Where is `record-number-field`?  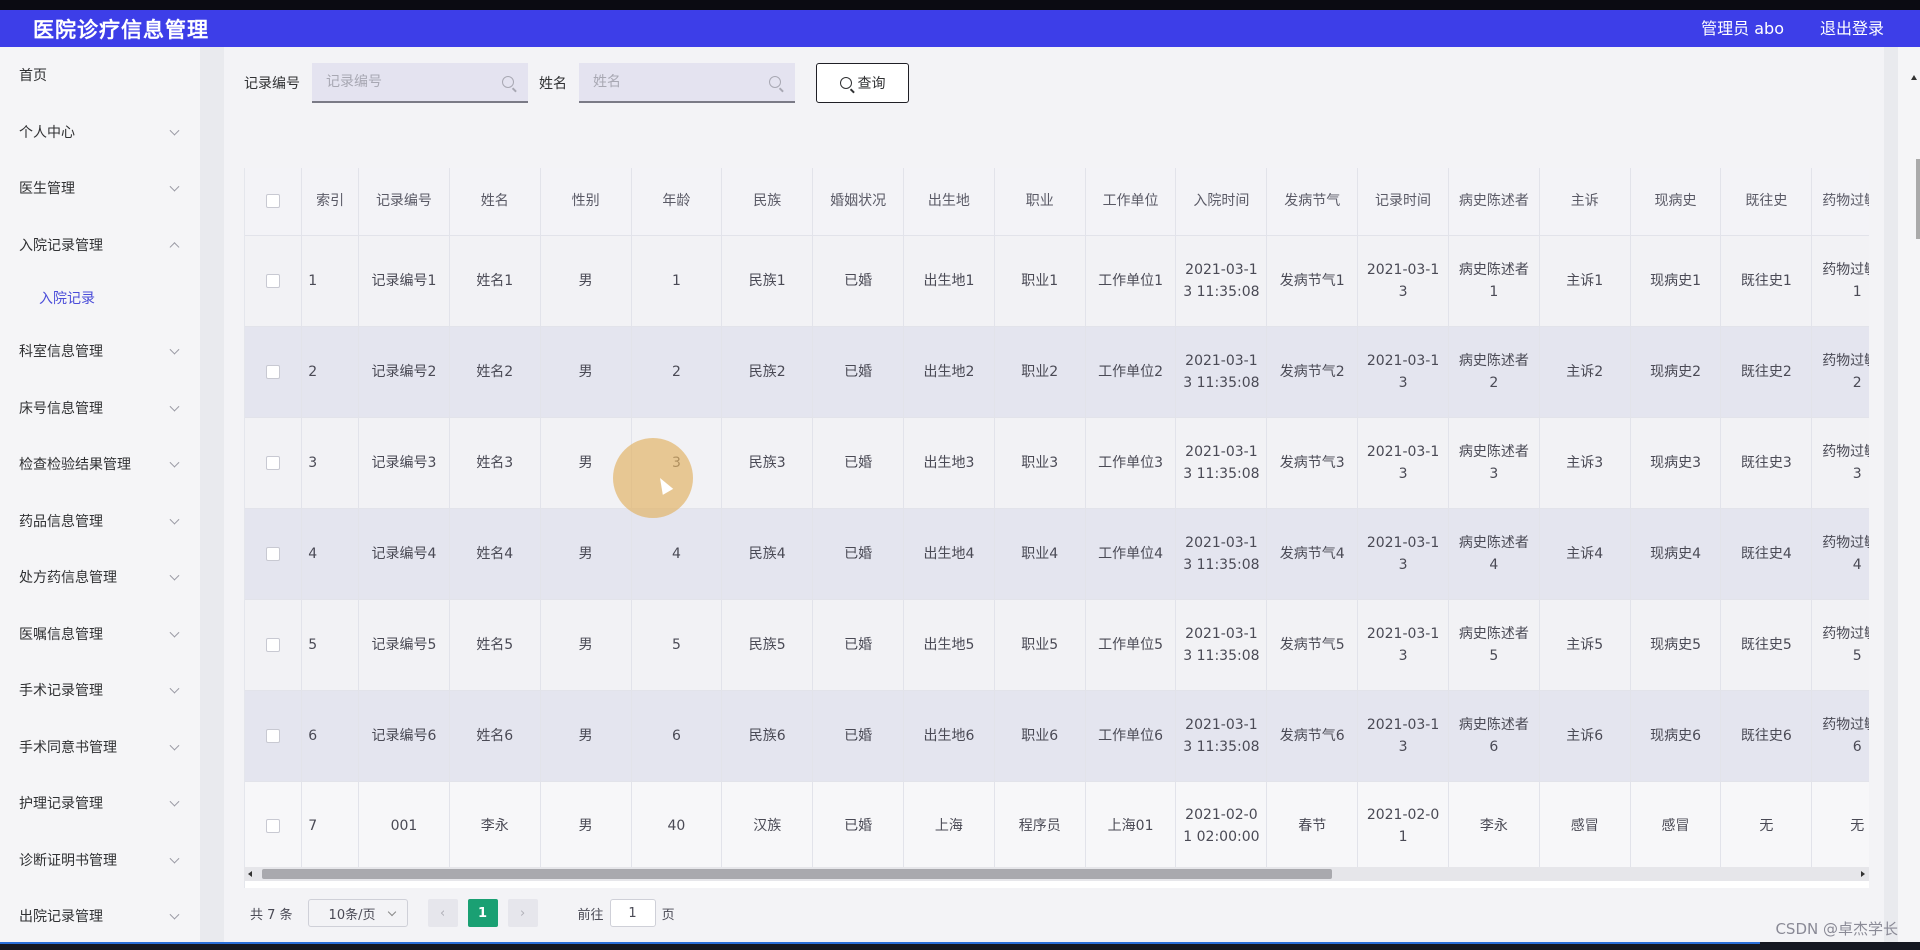 record-number-field is located at coordinates (420, 83).